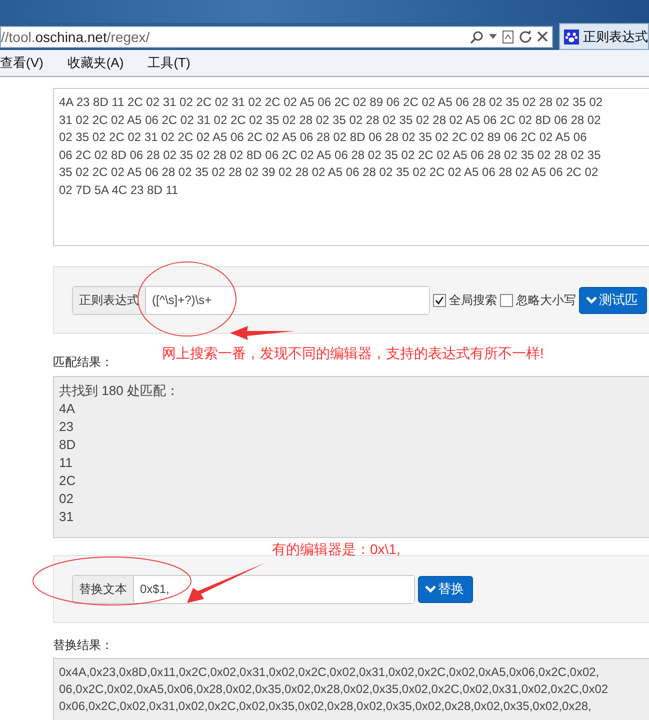  What do you see at coordinates (508, 37) in the screenshot?
I see `compatibility-icon` at bounding box center [508, 37].